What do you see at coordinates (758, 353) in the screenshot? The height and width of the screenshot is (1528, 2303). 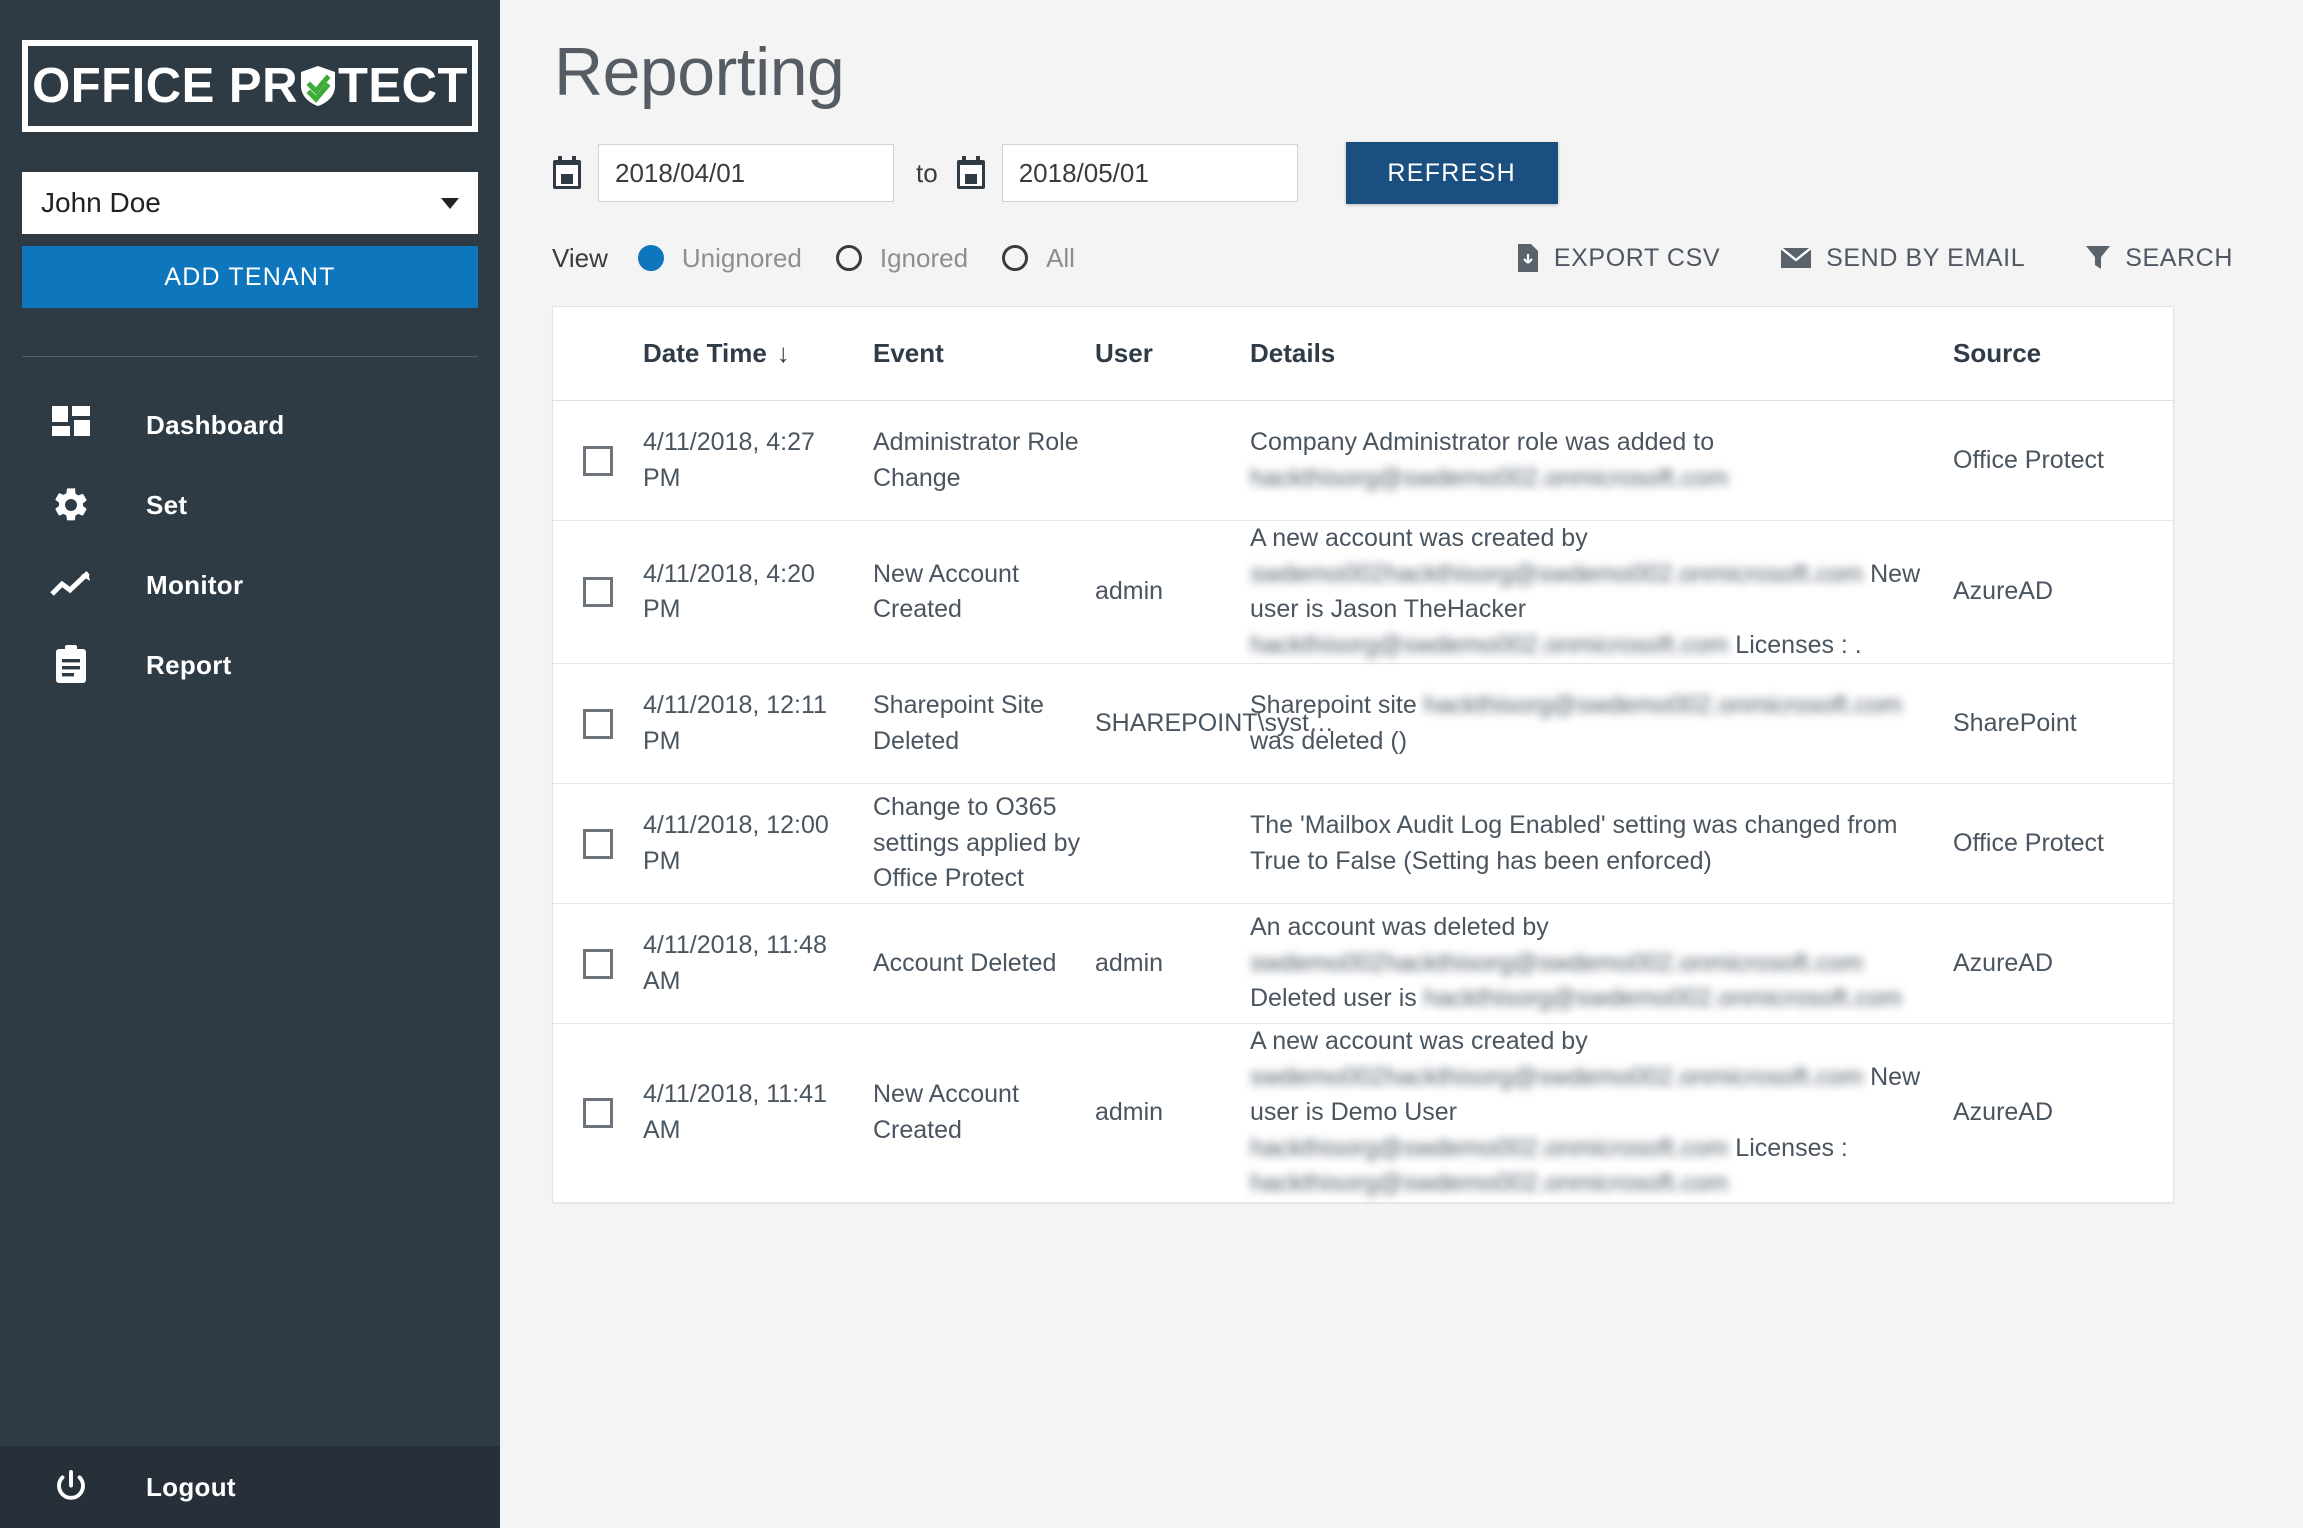 I see `column-header-date-time: Date Time ↓` at bounding box center [758, 353].